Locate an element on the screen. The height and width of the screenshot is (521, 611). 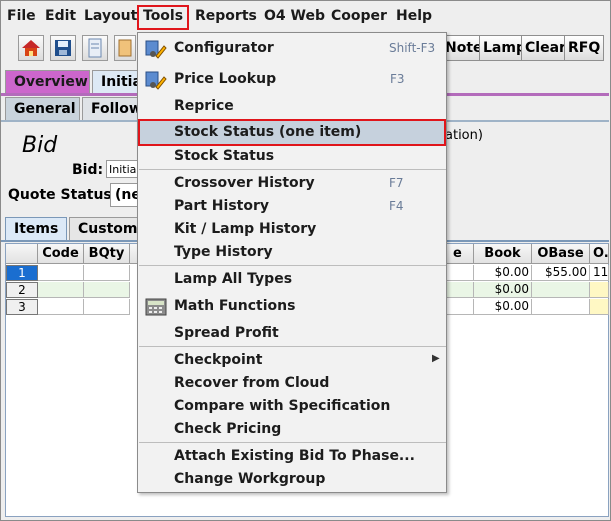
menu-item-kit-lamp-history: Kit / Lamp History is located at coordinates (292, 229).